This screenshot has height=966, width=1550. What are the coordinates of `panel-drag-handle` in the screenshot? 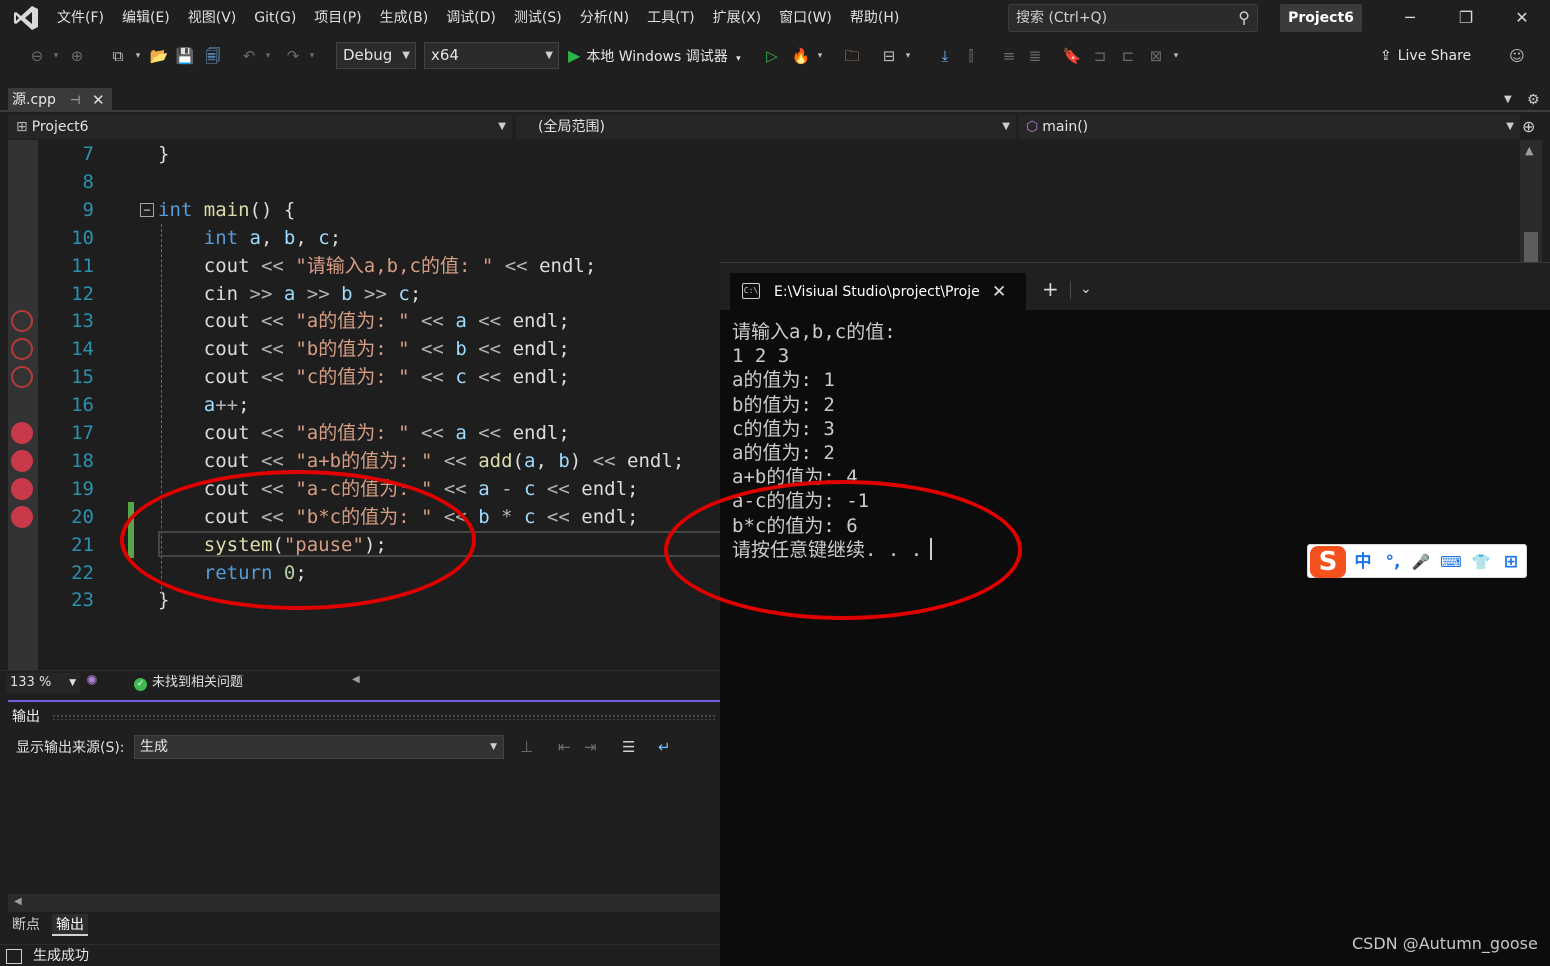 It's located at (384, 717).